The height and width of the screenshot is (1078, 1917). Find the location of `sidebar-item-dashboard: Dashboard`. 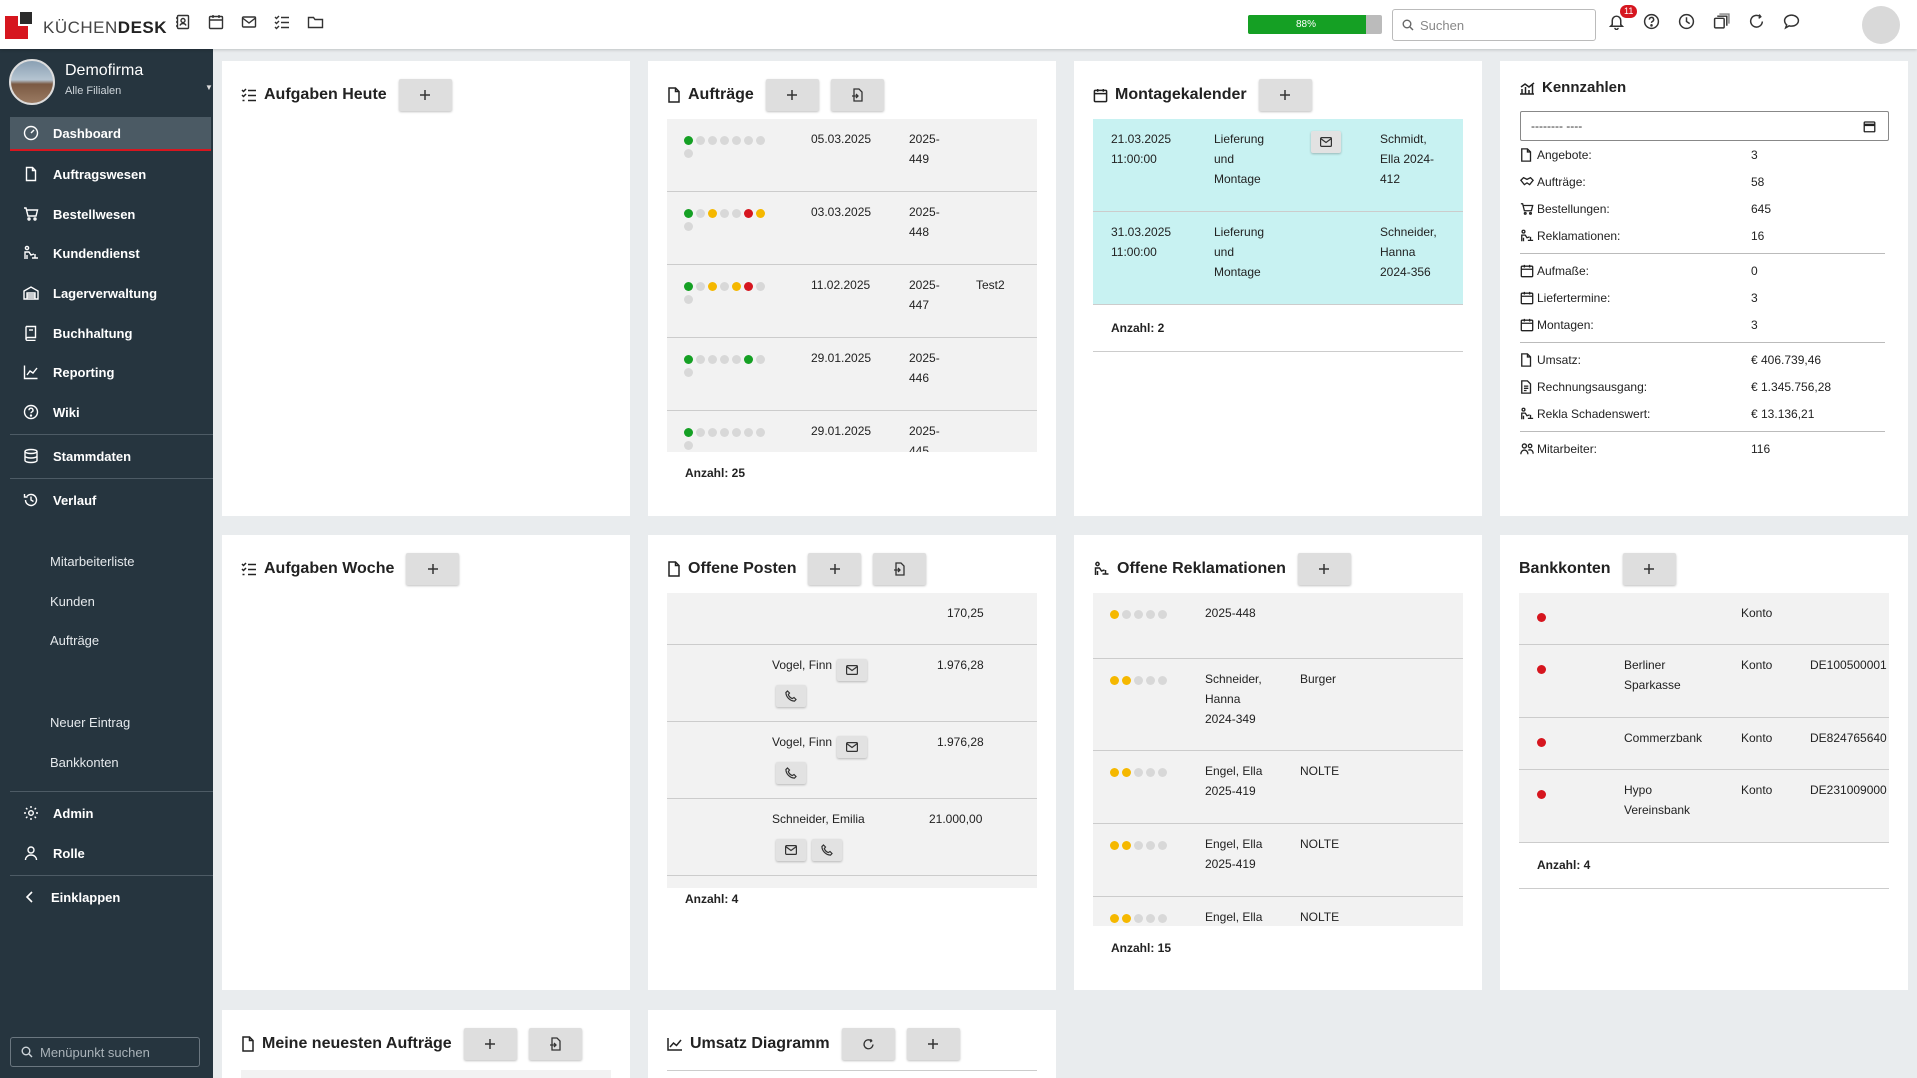

sidebar-item-dashboard: Dashboard is located at coordinates (110, 134).